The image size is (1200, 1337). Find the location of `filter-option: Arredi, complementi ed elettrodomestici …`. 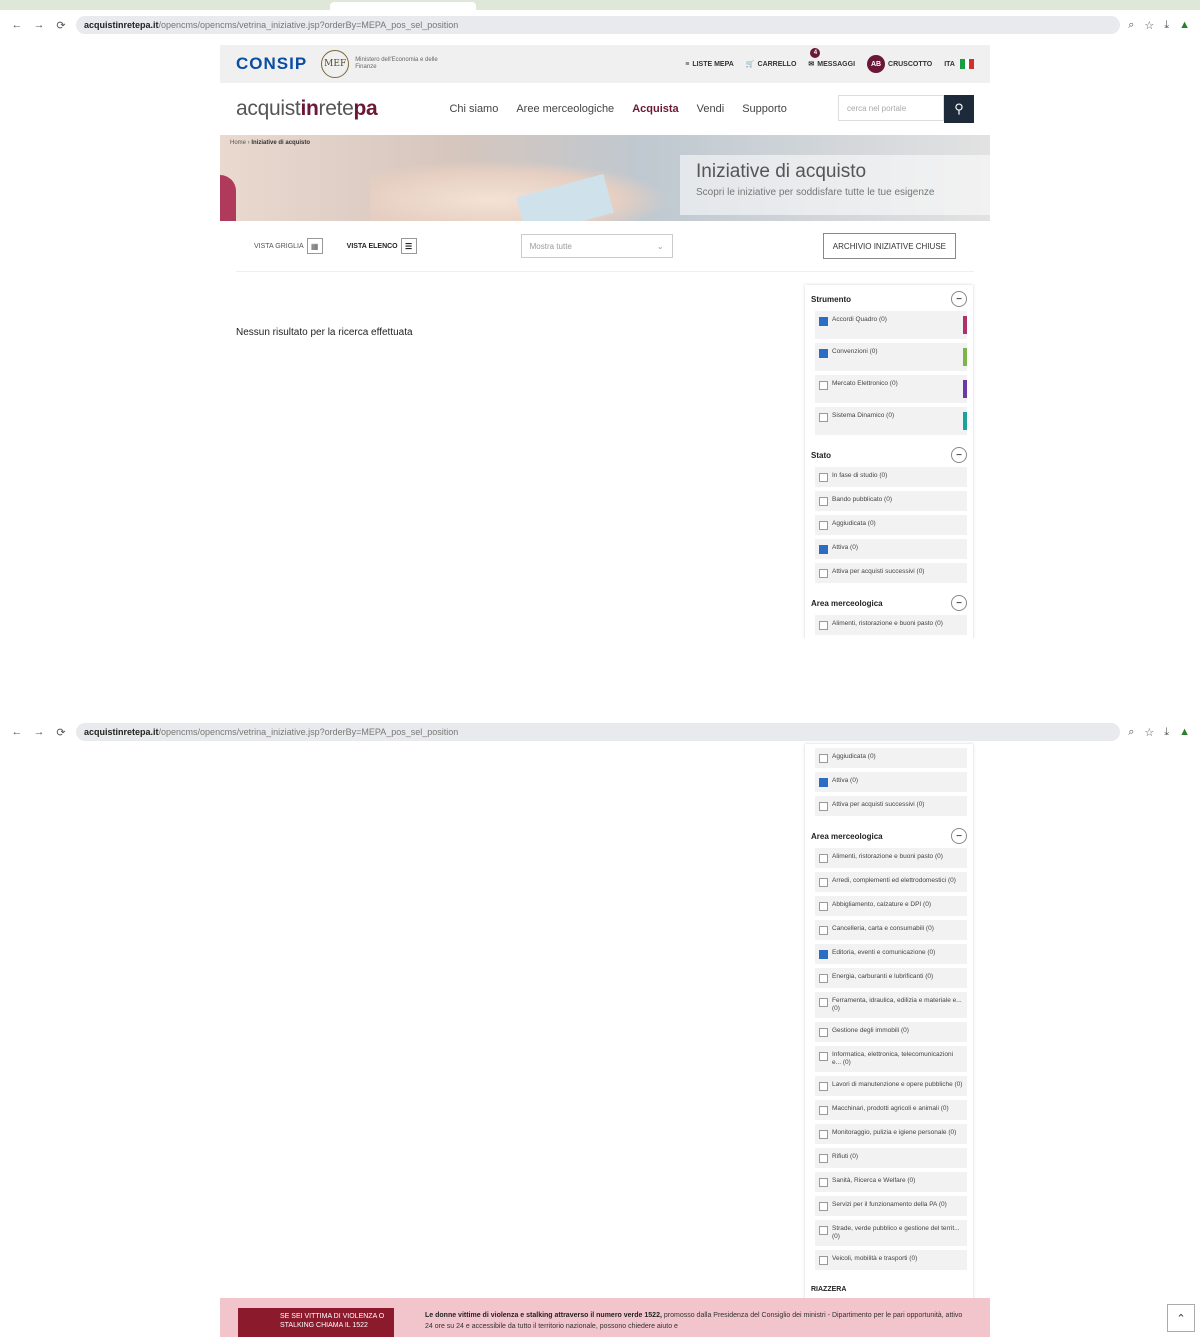

filter-option: Arredi, complementi ed elettrodomestici … is located at coordinates (891, 882).